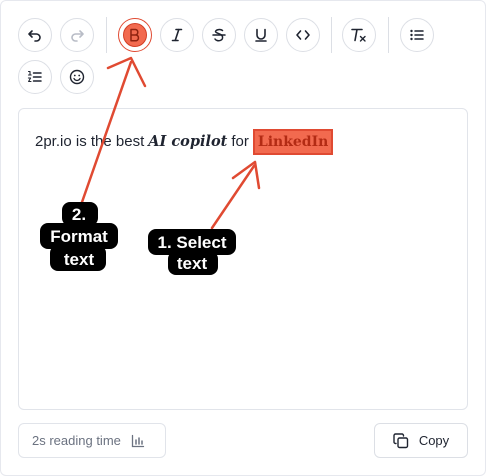  What do you see at coordinates (90, 141) in the screenshot?
I see `editor-text: 2pr.io is the best` at bounding box center [90, 141].